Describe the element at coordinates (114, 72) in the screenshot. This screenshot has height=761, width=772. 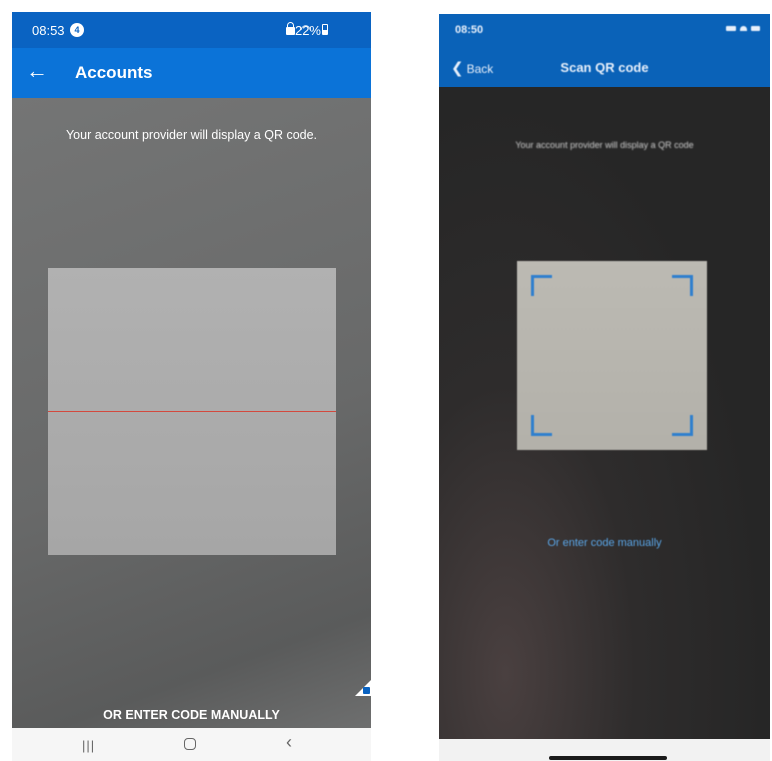
I see `page-title: Accounts` at that location.